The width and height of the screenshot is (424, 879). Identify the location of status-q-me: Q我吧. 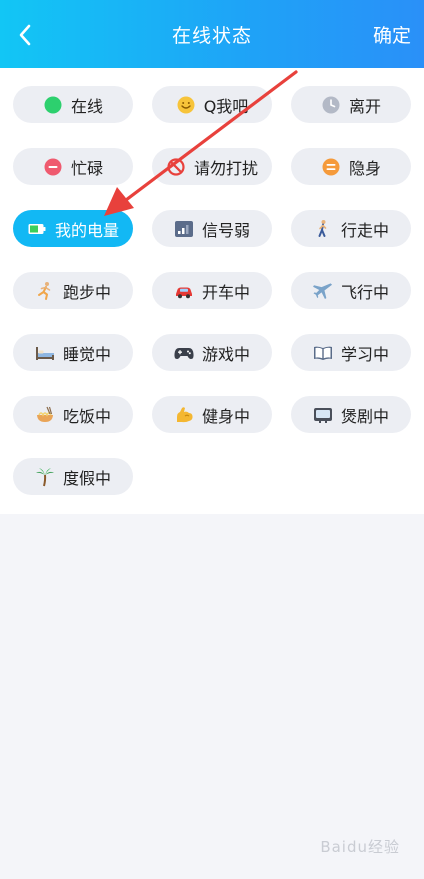
(212, 104).